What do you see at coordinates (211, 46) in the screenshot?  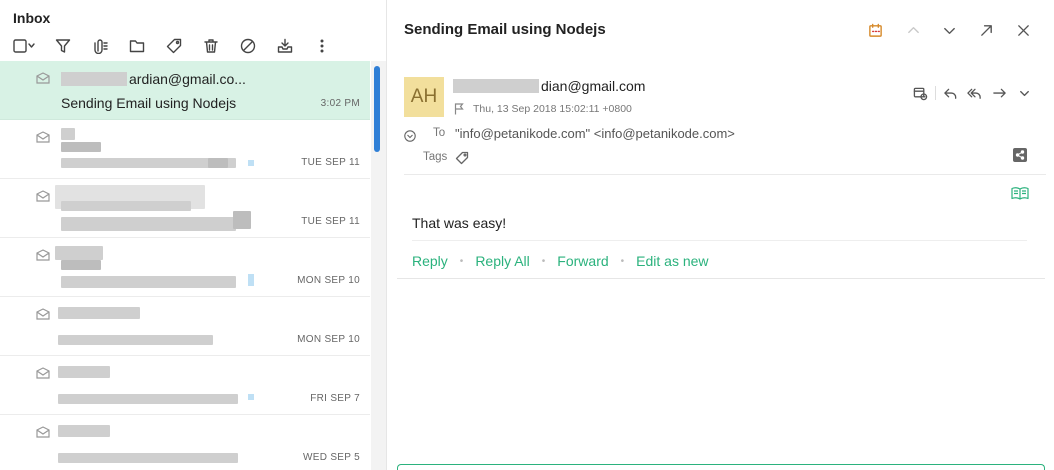 I see `delete-icon` at bounding box center [211, 46].